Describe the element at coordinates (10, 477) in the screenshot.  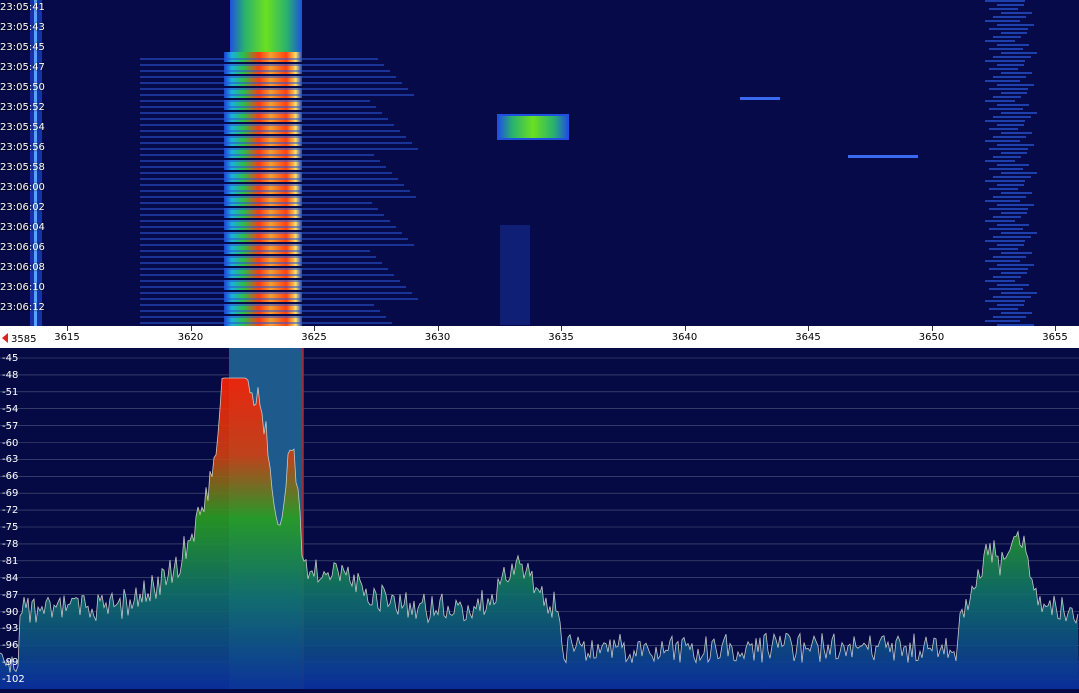
I see `db-label: -66` at that location.